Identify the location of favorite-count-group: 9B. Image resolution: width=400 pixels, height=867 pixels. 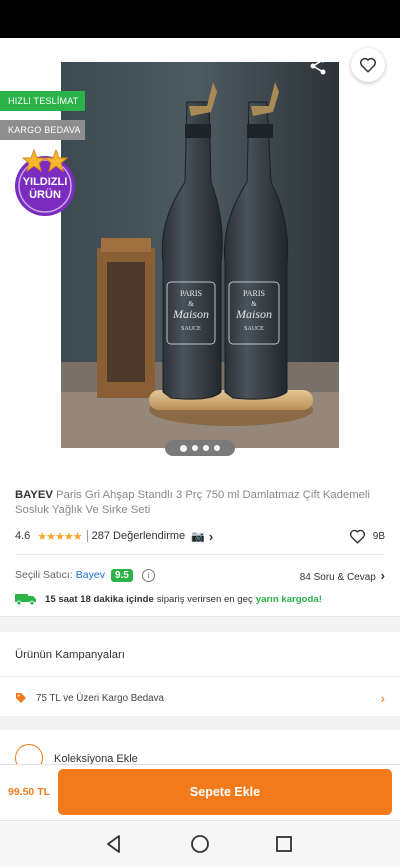
(367, 536).